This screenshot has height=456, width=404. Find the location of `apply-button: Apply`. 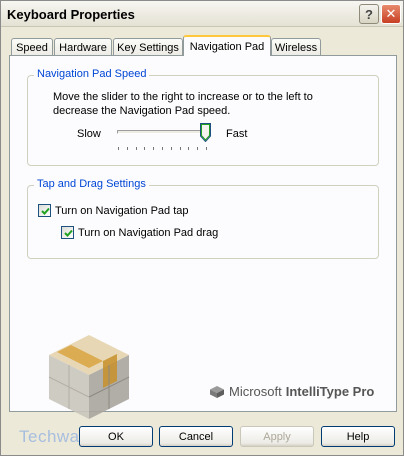

apply-button: Apply is located at coordinates (277, 436).